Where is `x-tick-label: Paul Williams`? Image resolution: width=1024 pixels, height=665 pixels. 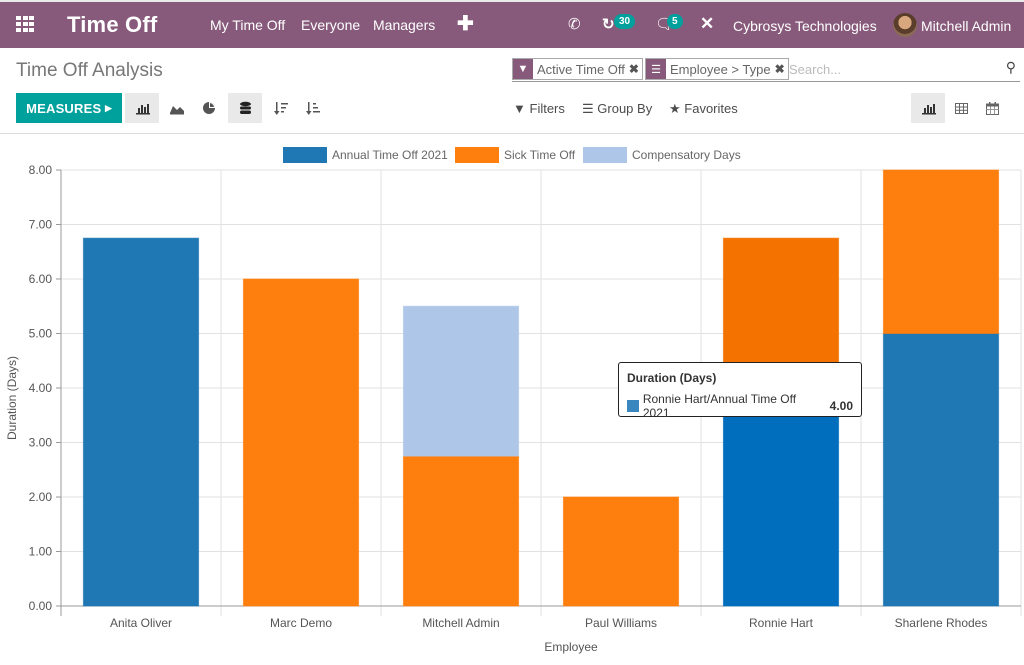 x-tick-label: Paul Williams is located at coordinates (621, 623).